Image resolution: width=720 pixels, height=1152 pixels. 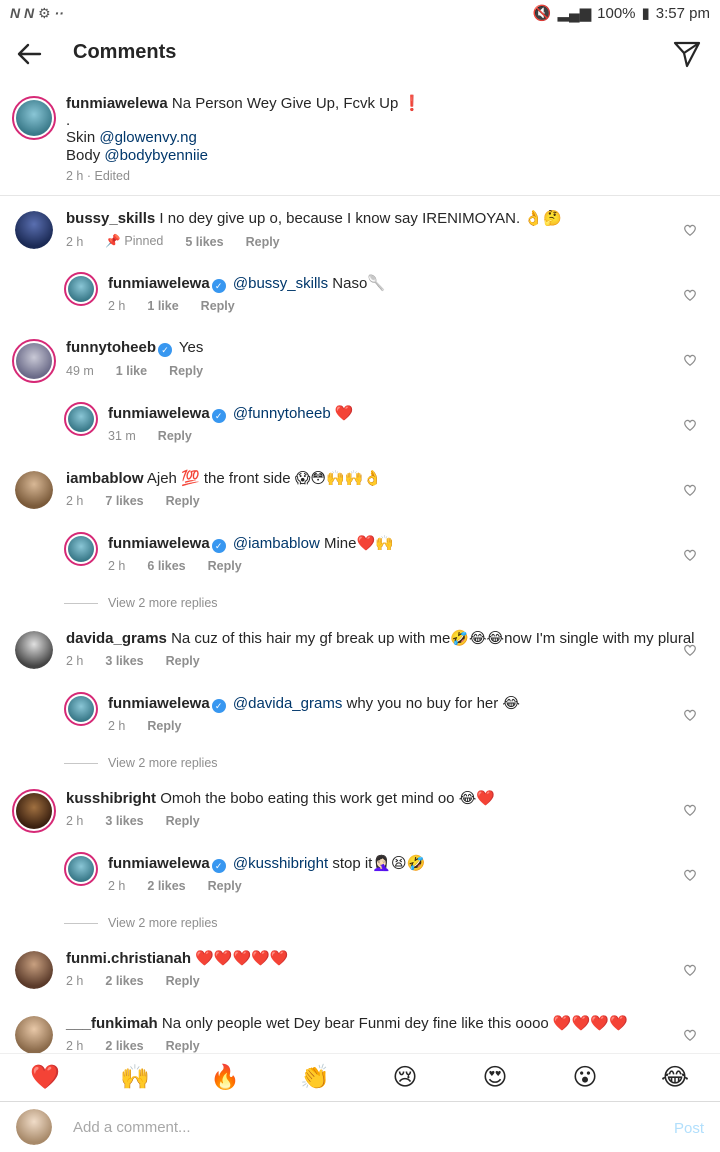 I want to click on direct-send-icon, so click(x=687, y=54).